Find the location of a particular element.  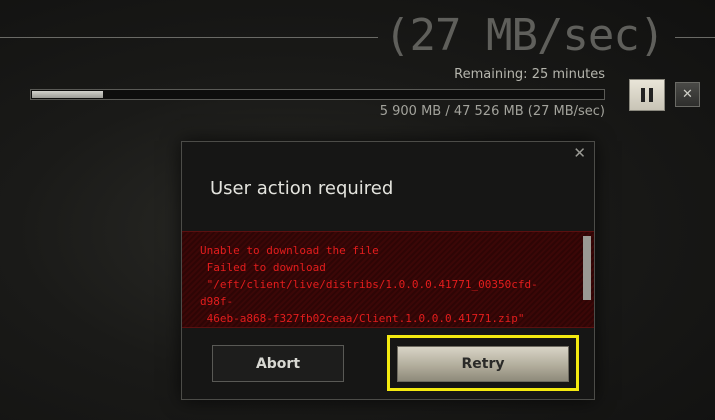

download-progress-text: 5 900 MB / 47 526 MB (27 MB/sec) is located at coordinates (492, 111).